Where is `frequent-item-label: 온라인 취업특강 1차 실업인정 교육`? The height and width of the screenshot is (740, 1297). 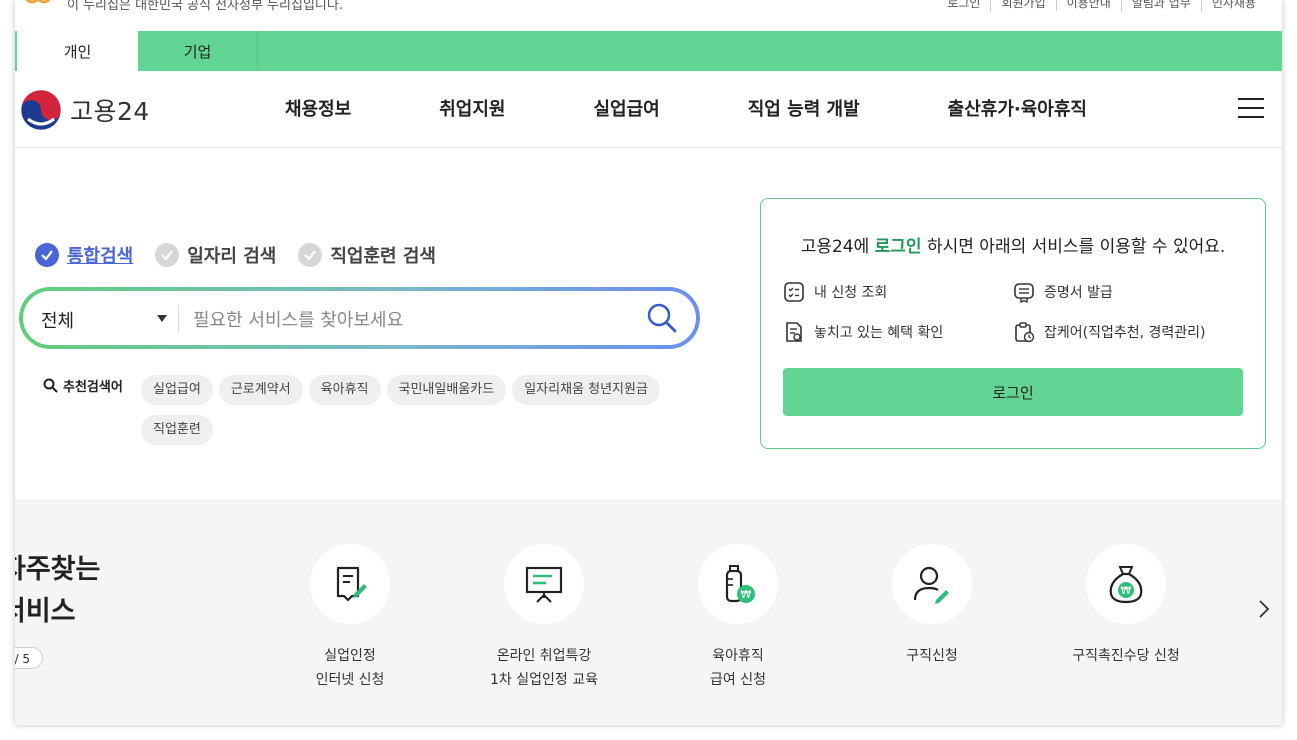
frequent-item-label: 온라인 취업특강 1차 실업인정 교육 is located at coordinates (544, 668).